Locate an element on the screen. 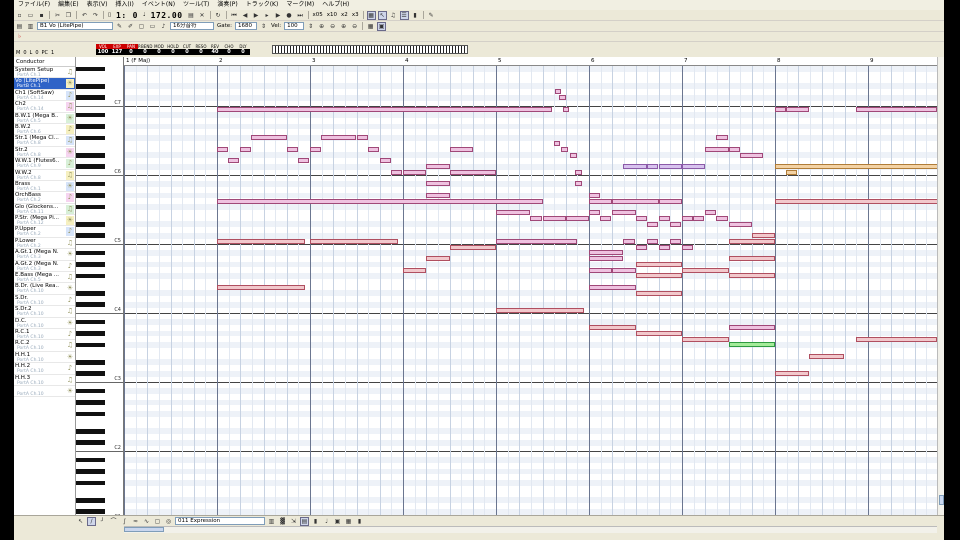  track-row: P.Upper PortA Ch.2 ♪ is located at coordinates (44, 232).